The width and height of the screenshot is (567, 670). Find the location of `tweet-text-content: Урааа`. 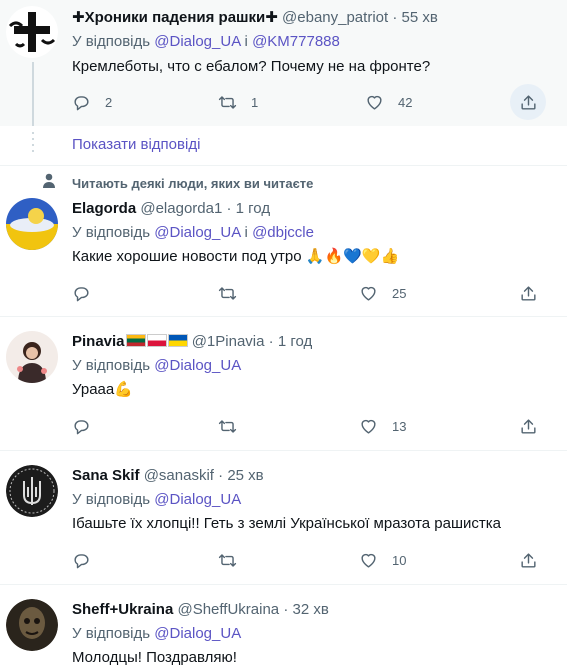

tweet-text-content: Урааа is located at coordinates (93, 389).